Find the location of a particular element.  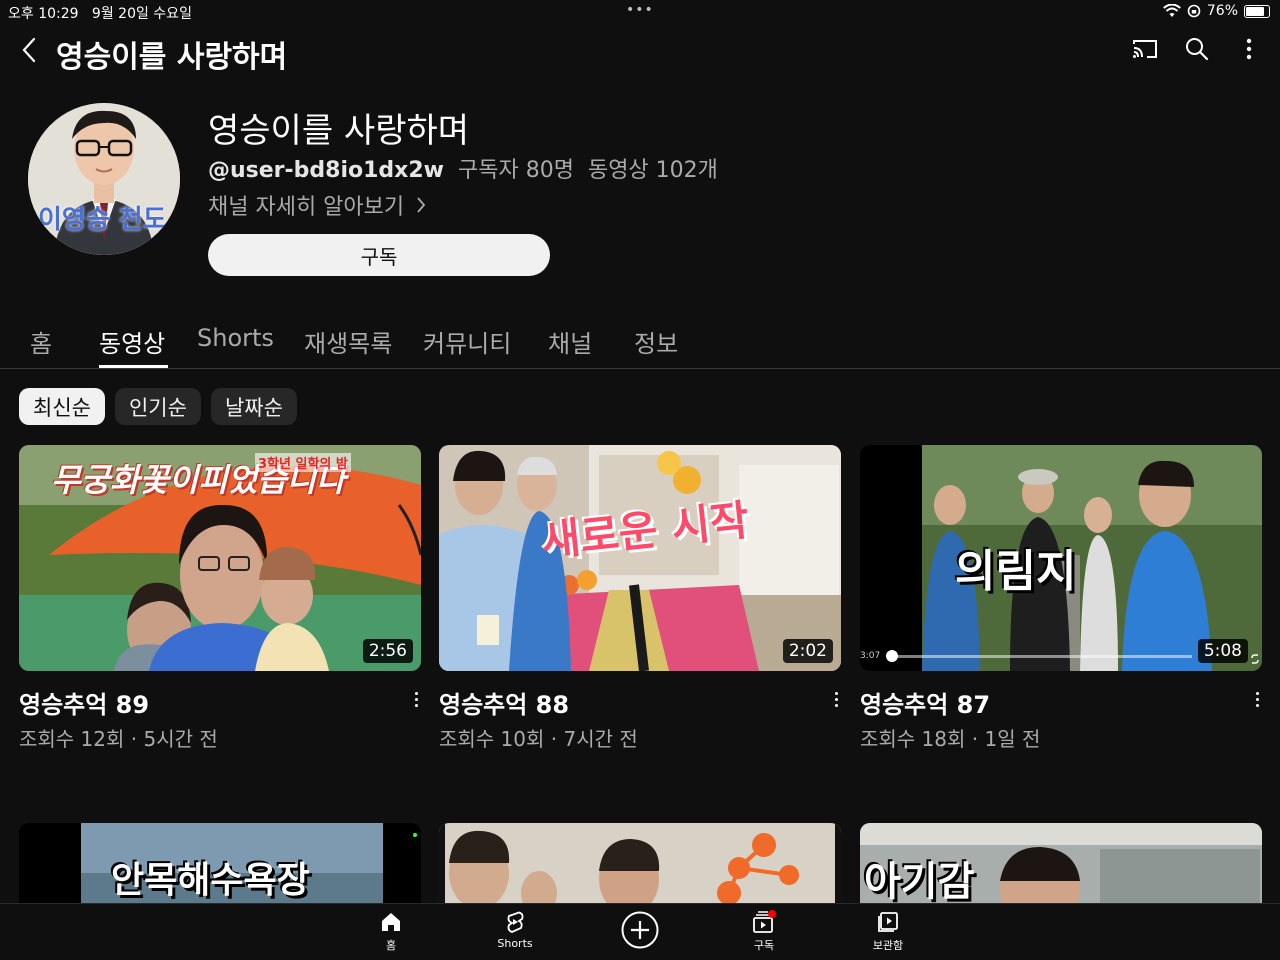

tab-home: 홈 is located at coordinates (41, 341).